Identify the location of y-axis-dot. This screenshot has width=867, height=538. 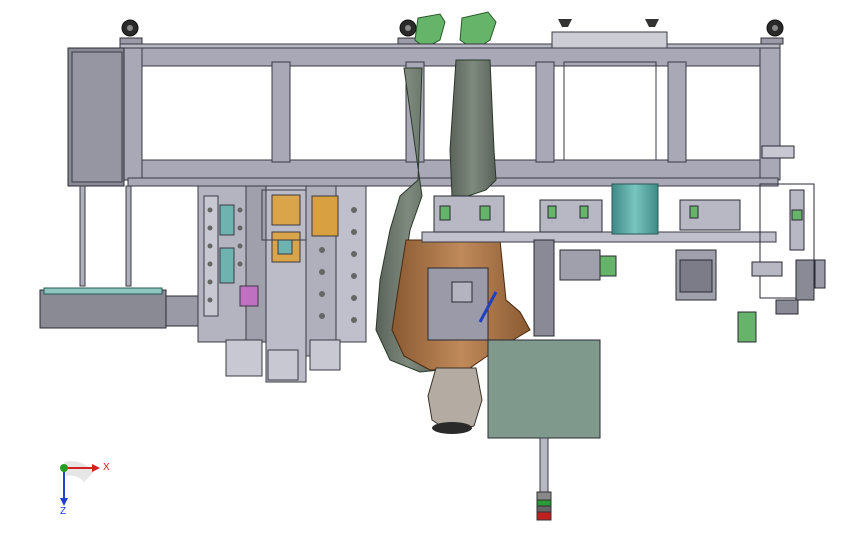
(64, 468).